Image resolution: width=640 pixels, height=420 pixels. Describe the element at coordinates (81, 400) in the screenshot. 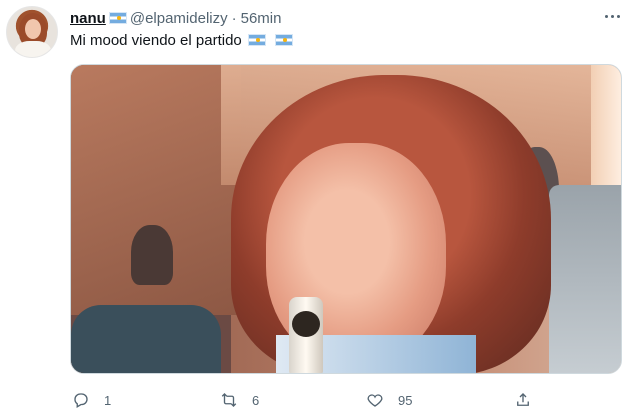

I see `reply-icon` at that location.